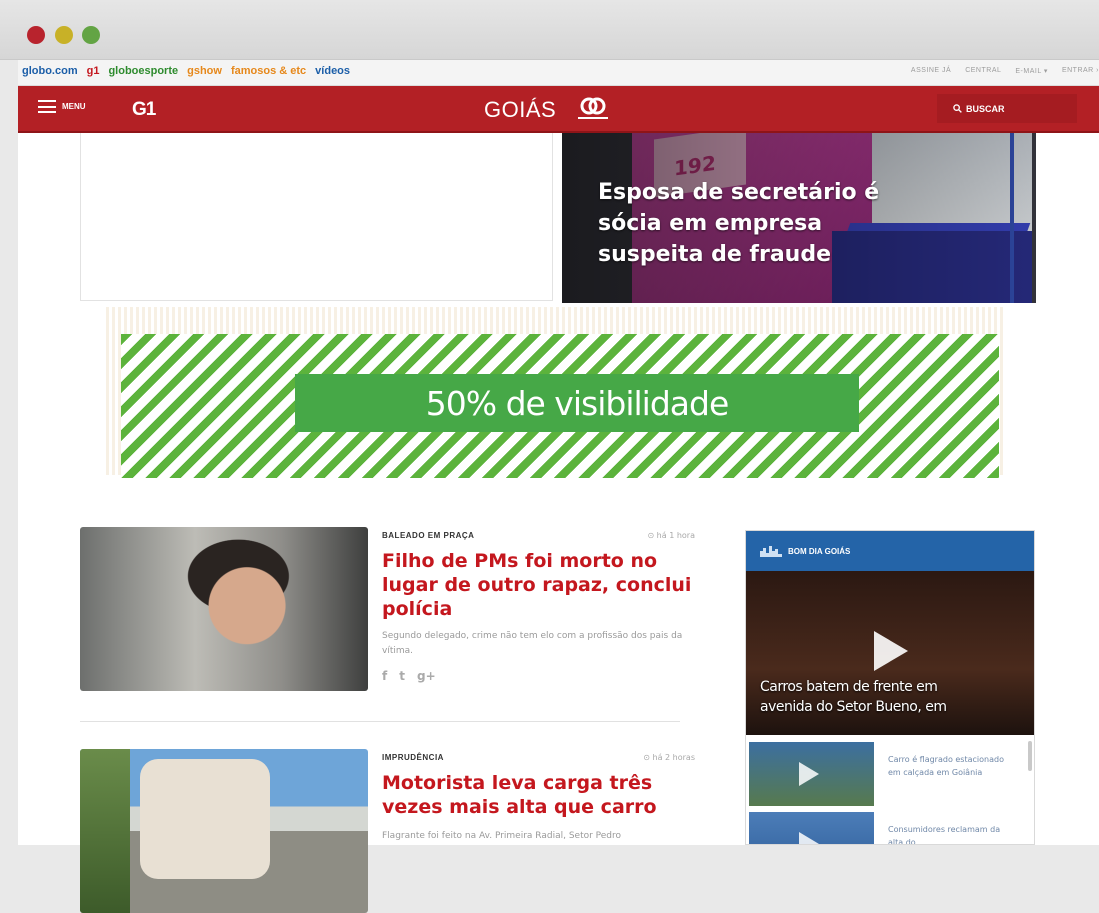 This screenshot has width=1099, height=913. I want to click on link-famosos: famosos & etc, so click(268, 71).